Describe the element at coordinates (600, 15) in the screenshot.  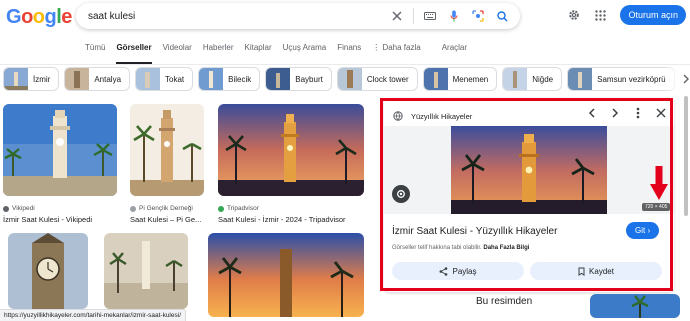
I see `apps-grid-icon` at that location.